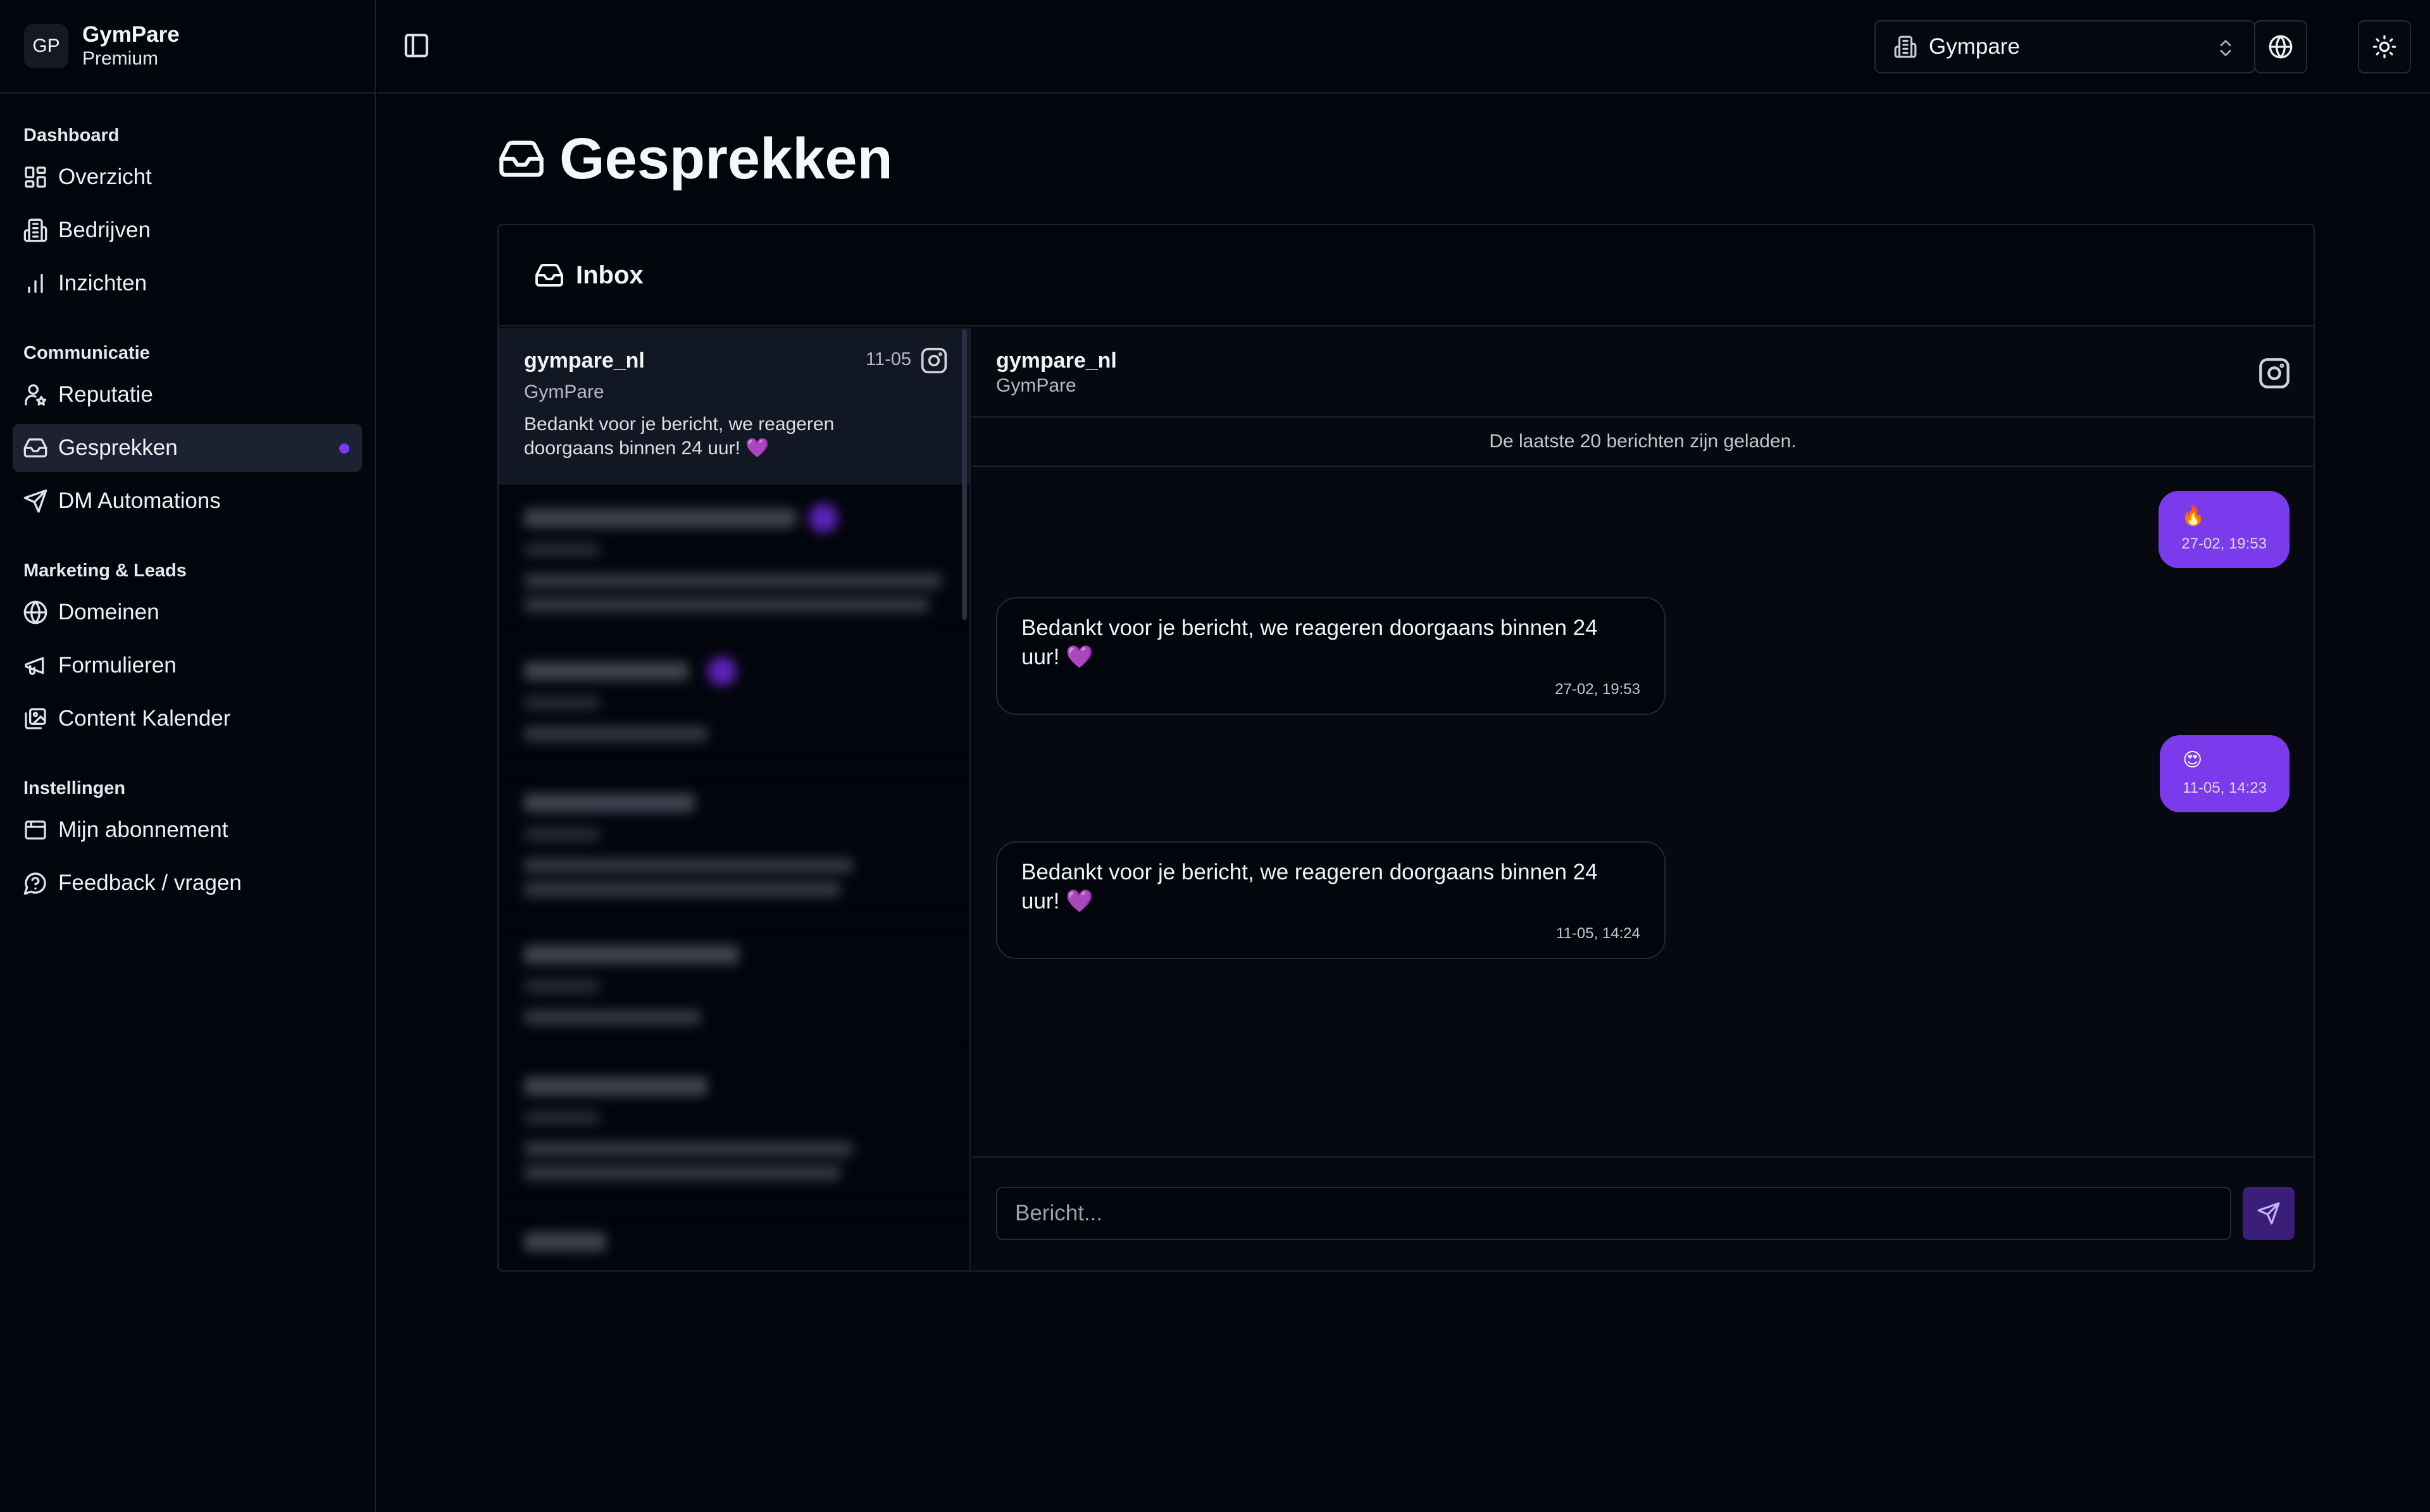 This screenshot has width=2430, height=1512. I want to click on organization-select-value: Gympare, so click(1974, 46).